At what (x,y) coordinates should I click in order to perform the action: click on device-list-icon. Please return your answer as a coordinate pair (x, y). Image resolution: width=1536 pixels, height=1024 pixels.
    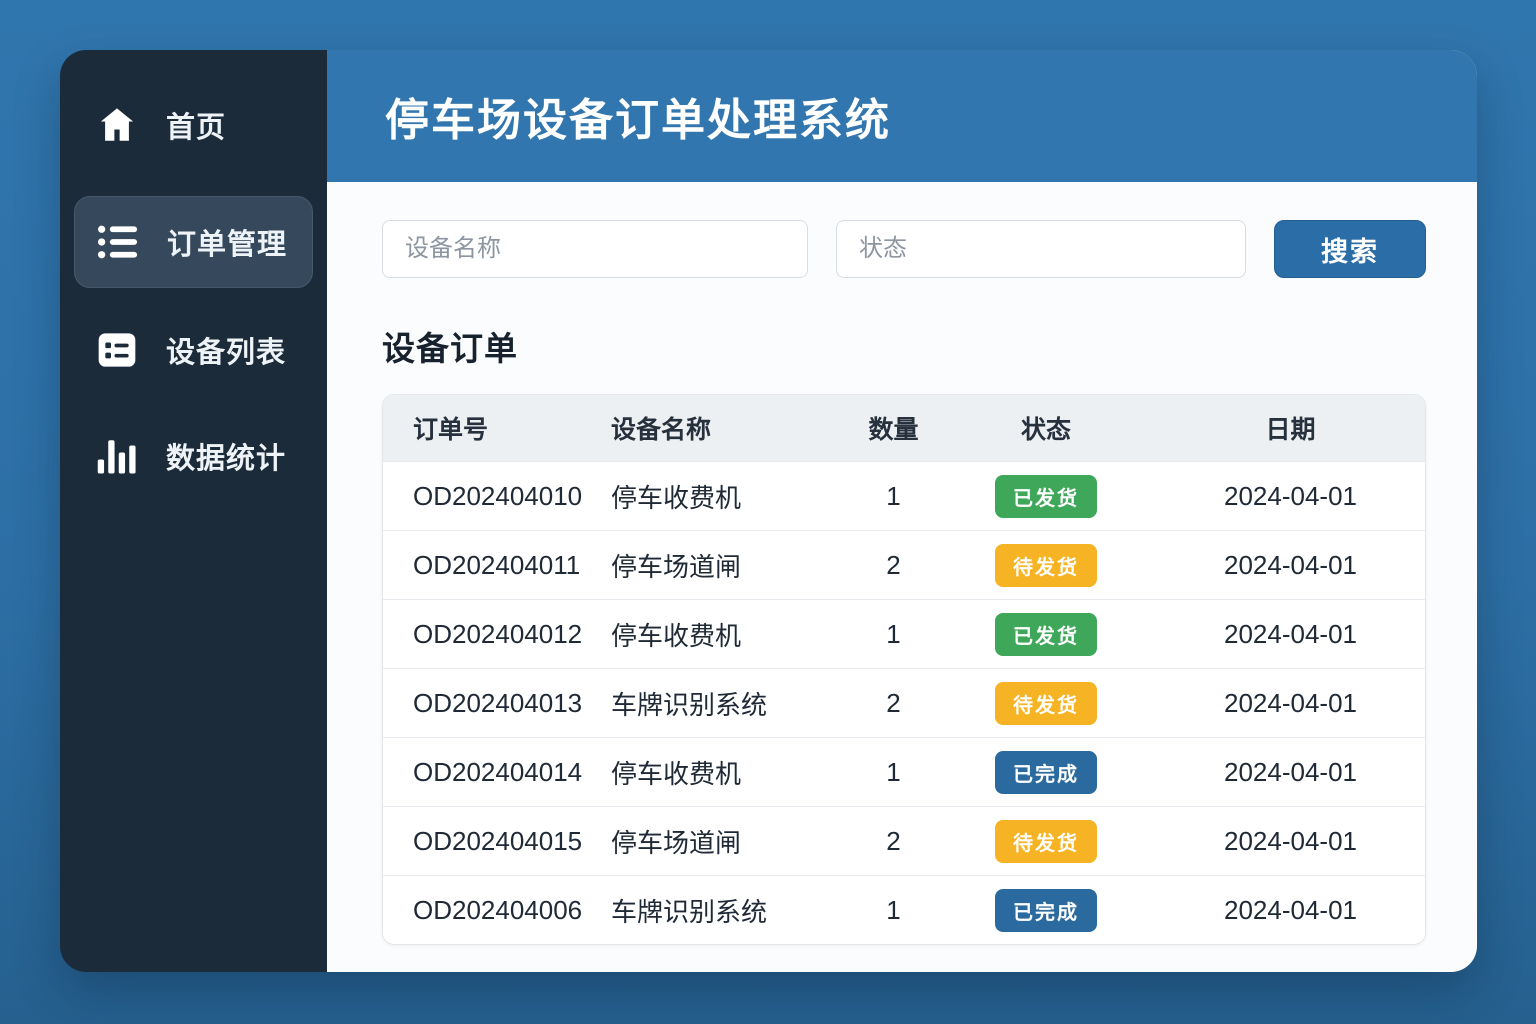
    Looking at the image, I should click on (117, 350).